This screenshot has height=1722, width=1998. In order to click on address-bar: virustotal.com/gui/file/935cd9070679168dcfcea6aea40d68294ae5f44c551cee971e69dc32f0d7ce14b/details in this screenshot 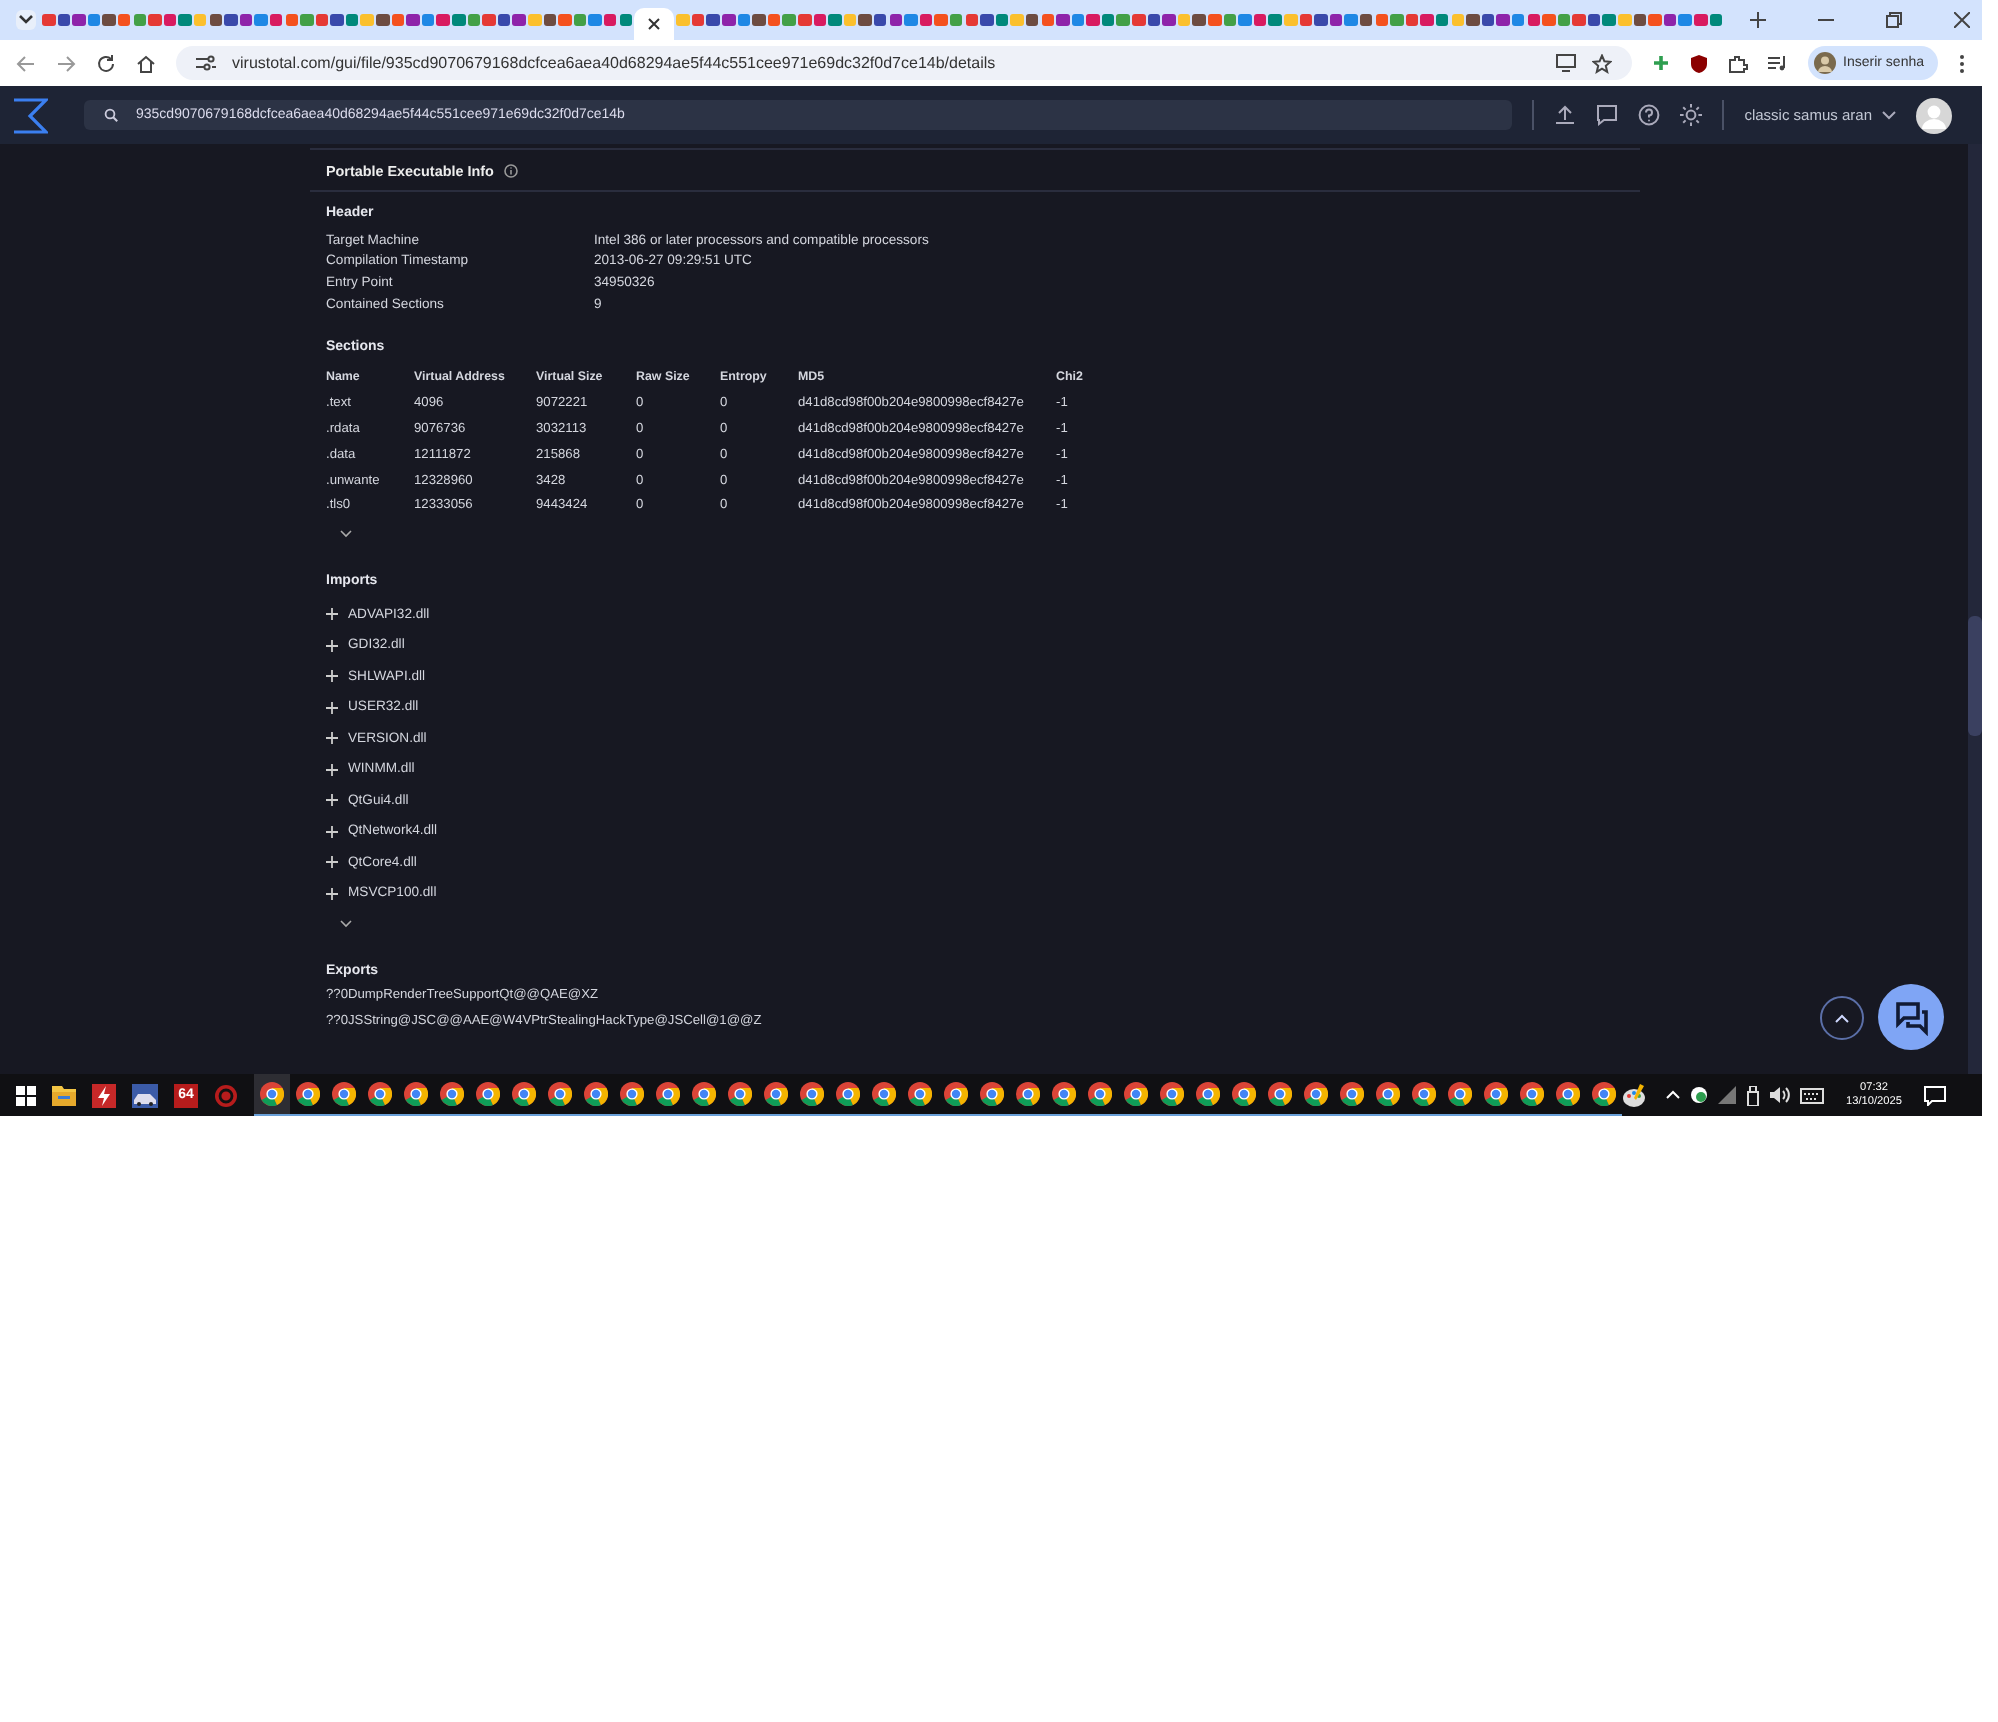, I will do `click(904, 63)`.